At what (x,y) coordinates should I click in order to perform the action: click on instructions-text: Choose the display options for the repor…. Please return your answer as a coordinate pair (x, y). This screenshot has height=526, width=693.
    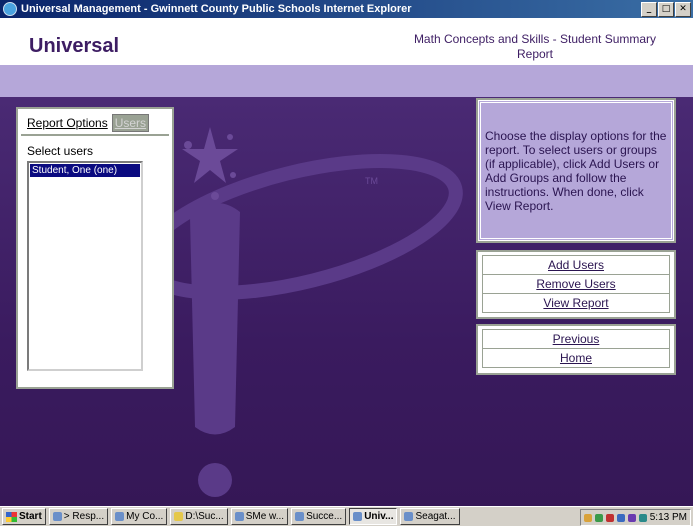
    Looking at the image, I should click on (576, 170).